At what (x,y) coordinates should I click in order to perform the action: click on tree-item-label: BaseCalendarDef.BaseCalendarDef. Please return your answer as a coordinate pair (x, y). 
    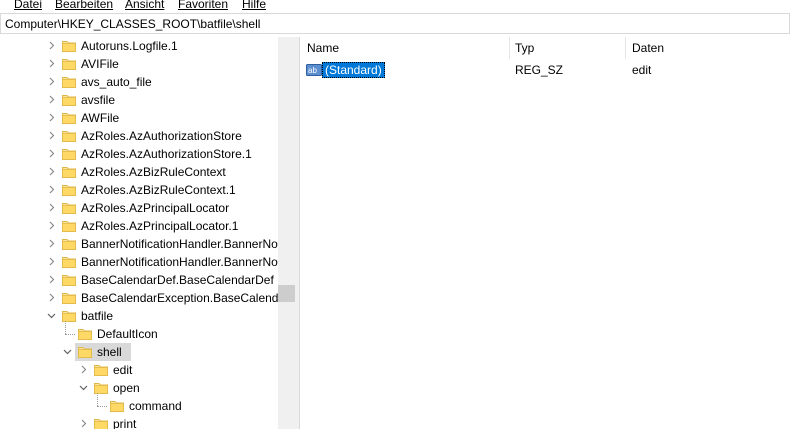
    Looking at the image, I should click on (177, 280).